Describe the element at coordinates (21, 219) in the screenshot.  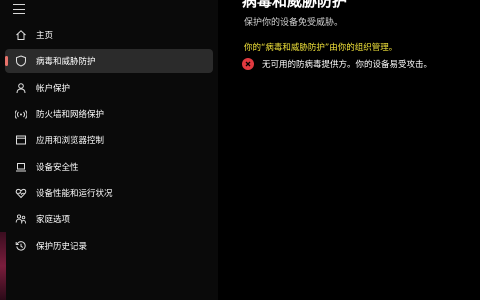
I see `family-icon` at that location.